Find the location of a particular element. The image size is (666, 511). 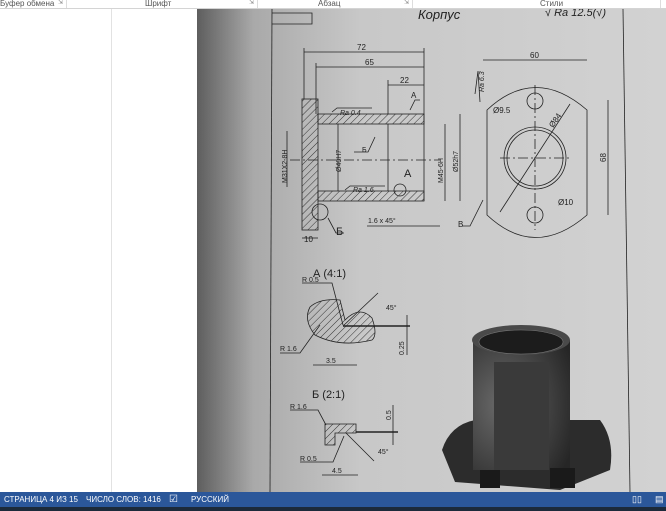

detail-a-3-5: 3.5 is located at coordinates (331, 361).